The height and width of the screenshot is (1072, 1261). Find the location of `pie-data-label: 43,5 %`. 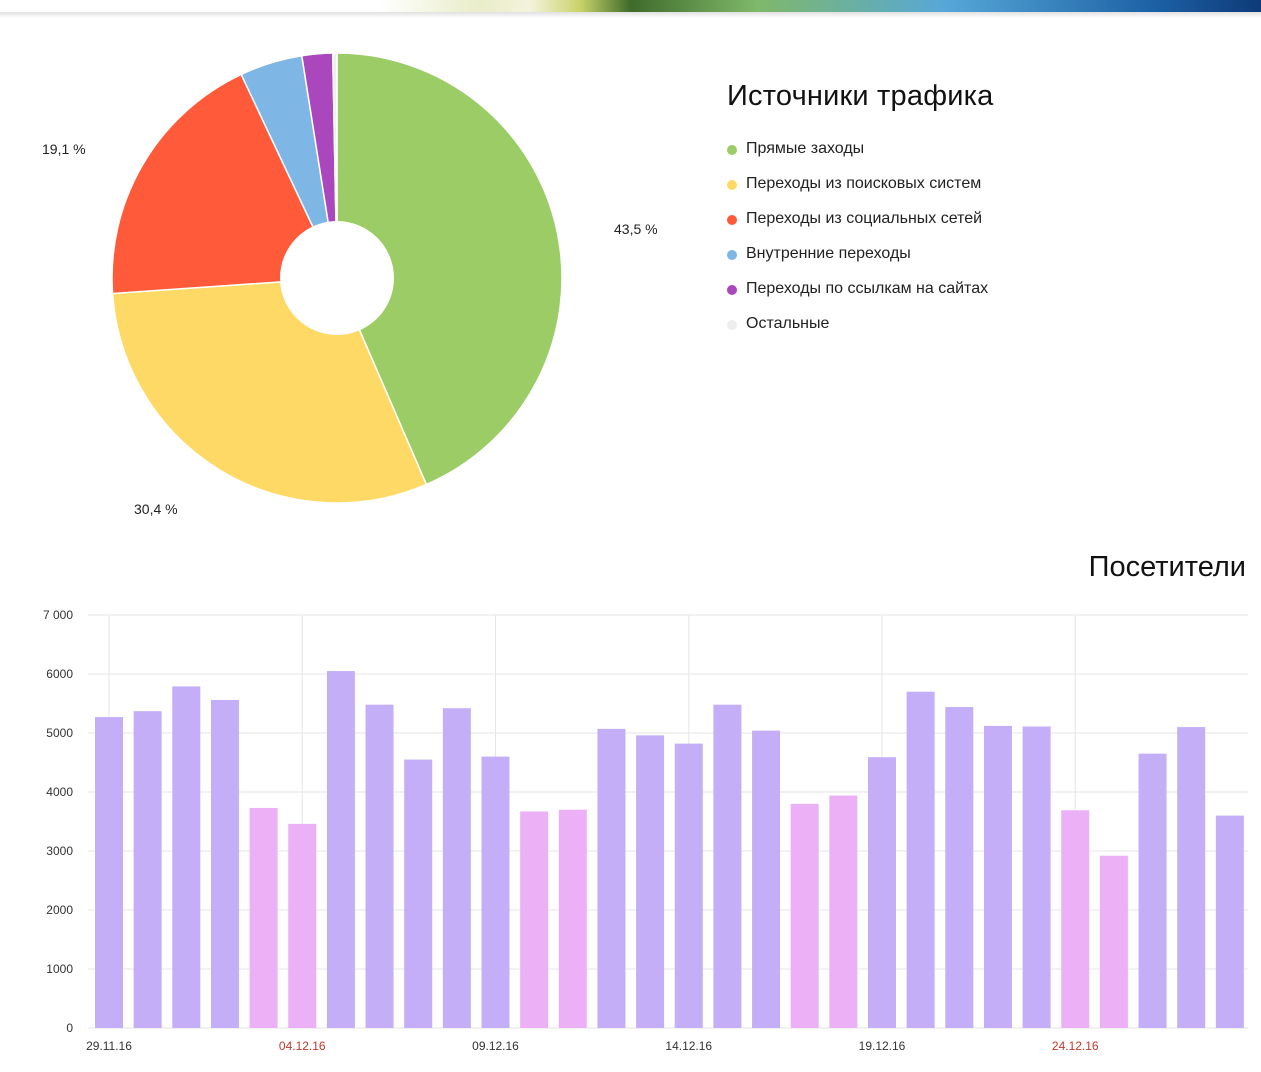

pie-data-label: 43,5 % is located at coordinates (636, 229).